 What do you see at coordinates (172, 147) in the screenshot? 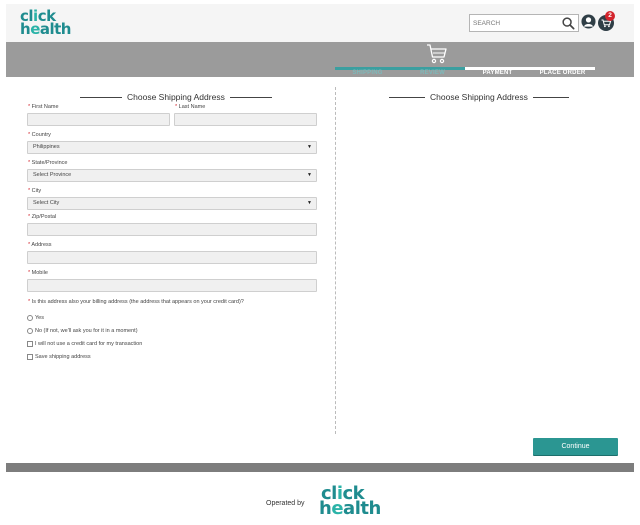
I see `country-select: Philippines ▼` at bounding box center [172, 147].